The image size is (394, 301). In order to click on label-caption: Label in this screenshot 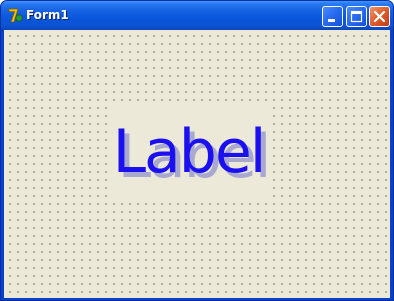, I will do `click(189, 152)`.